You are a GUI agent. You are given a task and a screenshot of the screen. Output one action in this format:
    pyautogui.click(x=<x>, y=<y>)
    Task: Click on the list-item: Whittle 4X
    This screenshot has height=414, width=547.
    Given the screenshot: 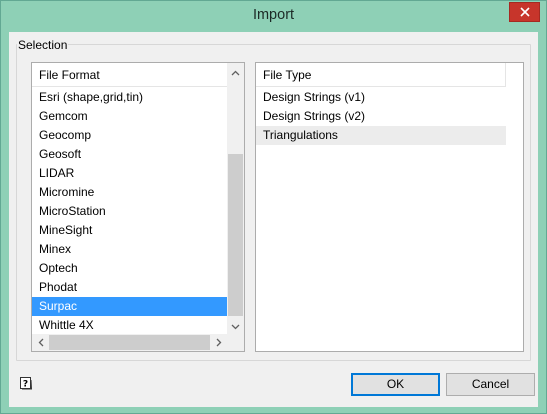 What is the action you would take?
    pyautogui.click(x=129, y=325)
    